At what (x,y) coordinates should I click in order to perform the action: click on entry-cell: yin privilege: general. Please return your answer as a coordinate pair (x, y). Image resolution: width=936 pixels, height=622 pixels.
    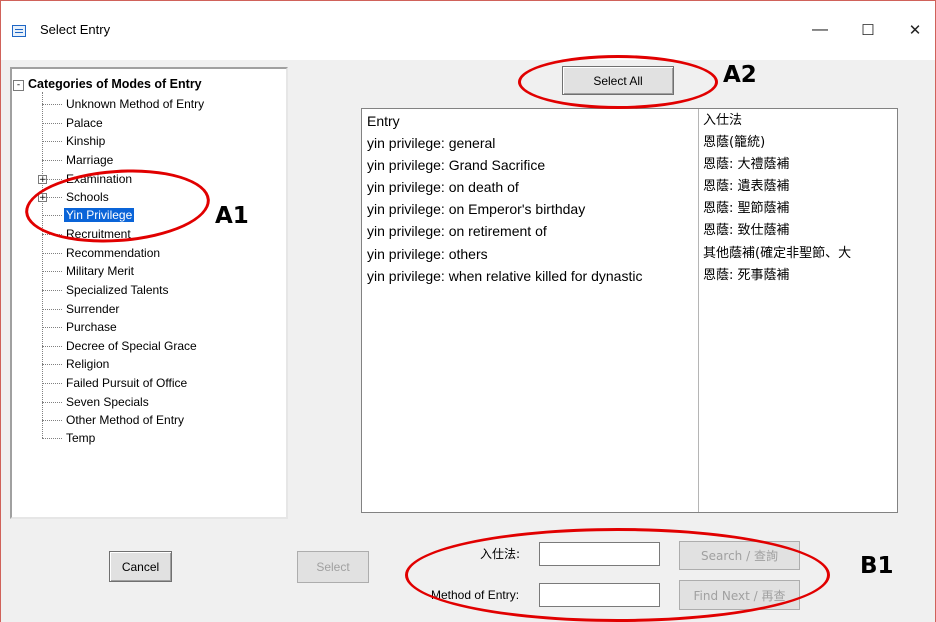
    Looking at the image, I should click on (431, 143).